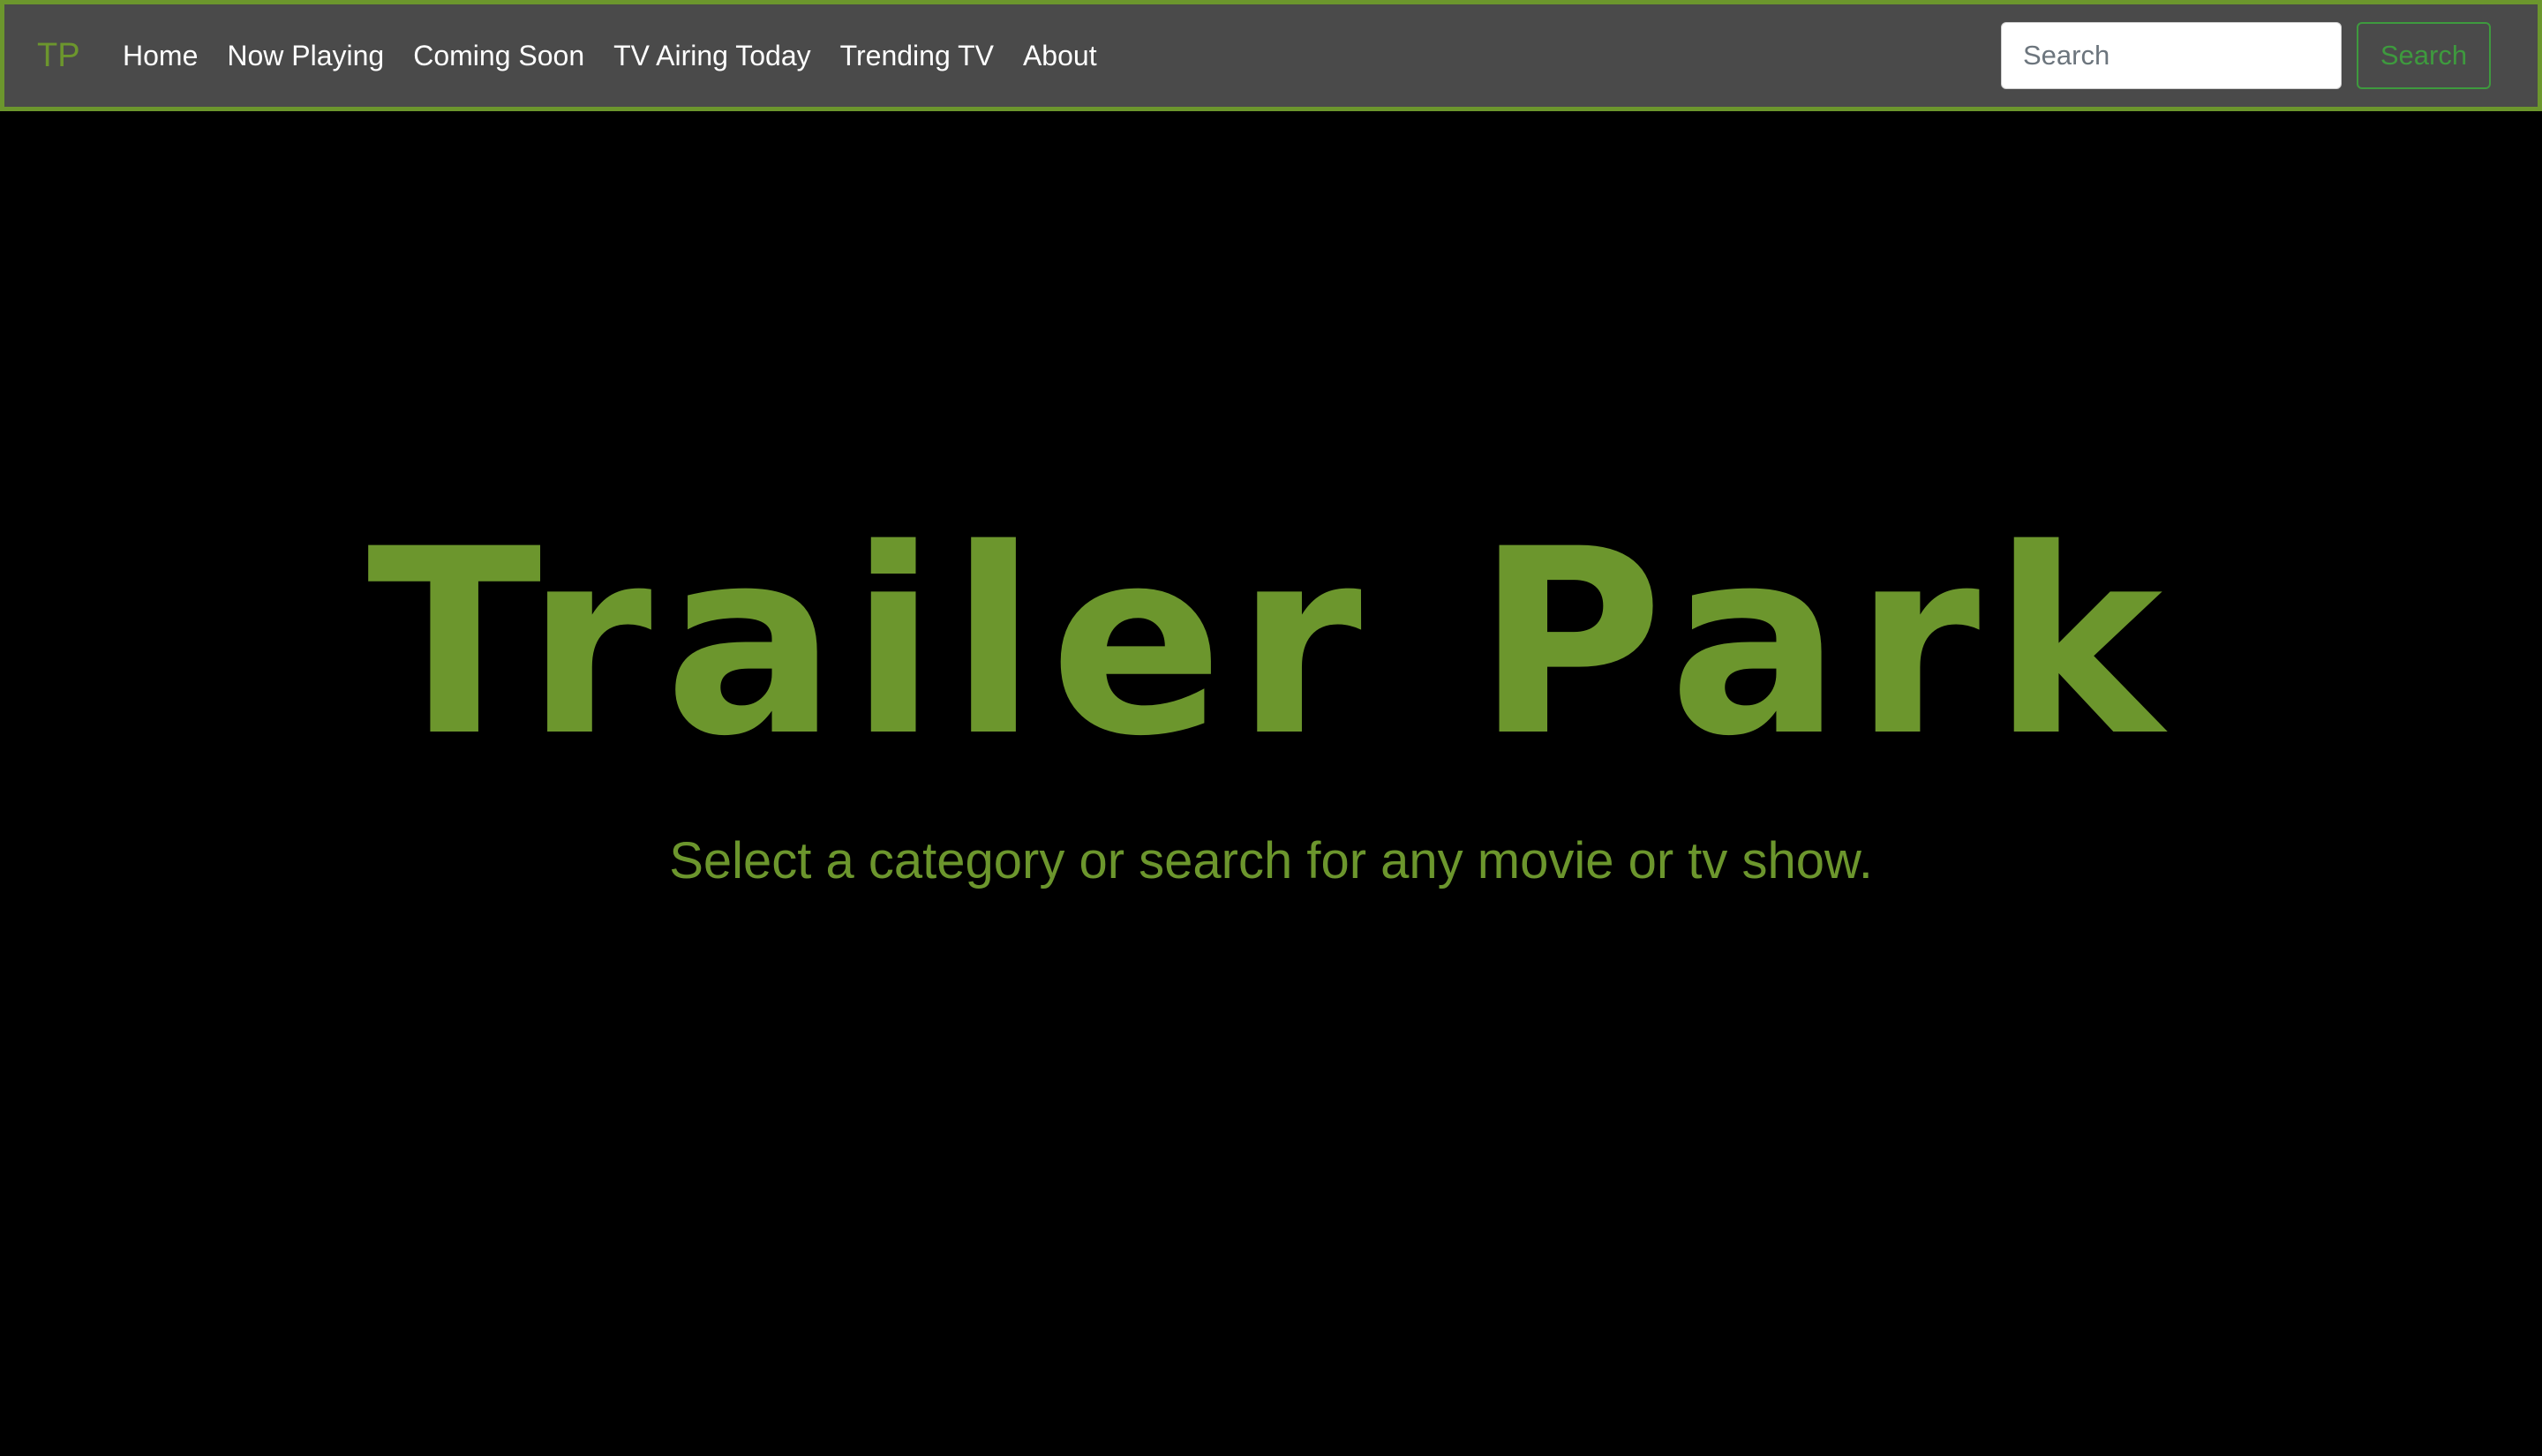 The width and height of the screenshot is (2542, 1456). I want to click on brand-logo-link: TP, so click(58, 55).